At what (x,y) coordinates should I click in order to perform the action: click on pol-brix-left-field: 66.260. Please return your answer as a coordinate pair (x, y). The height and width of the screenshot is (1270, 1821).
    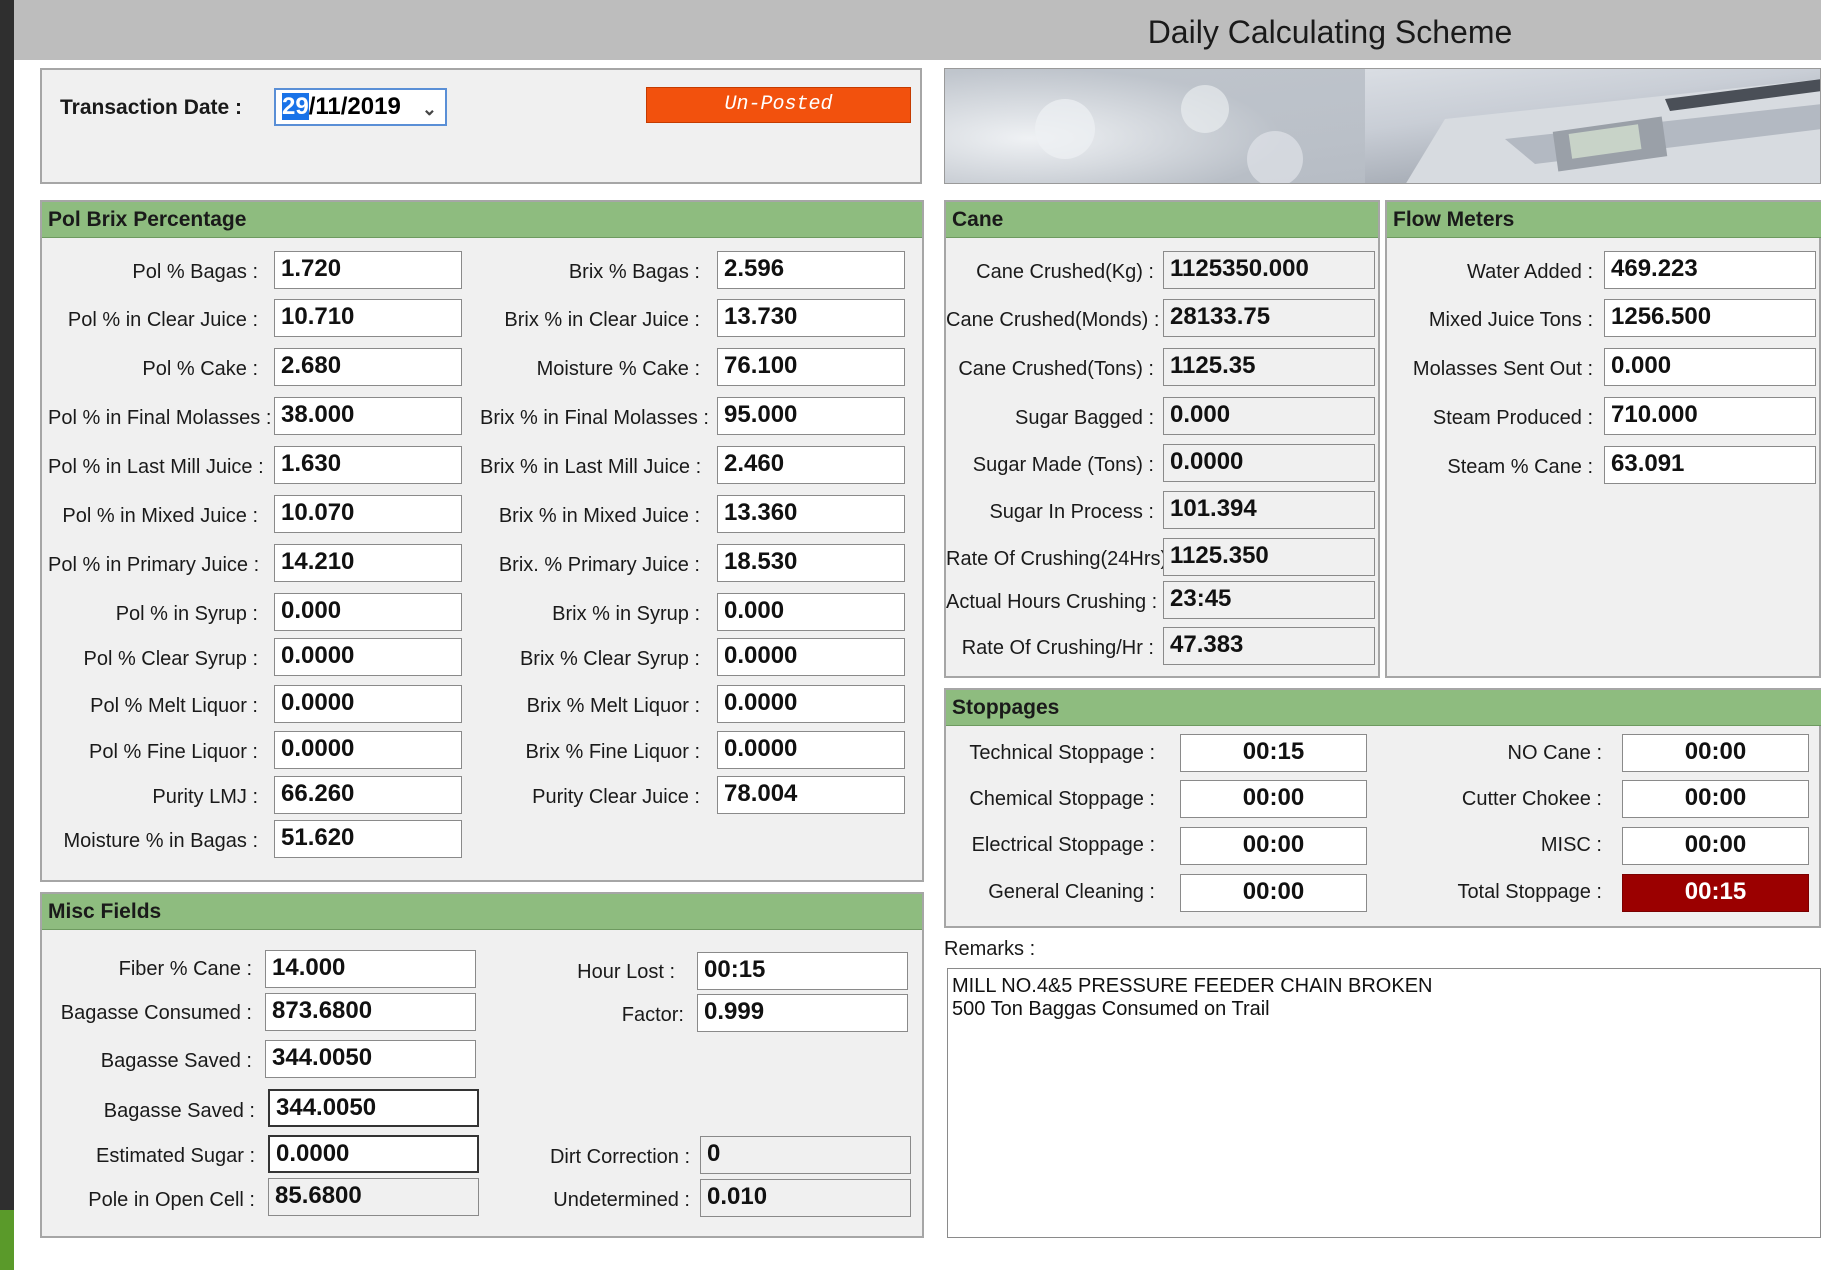
    Looking at the image, I should click on (368, 795).